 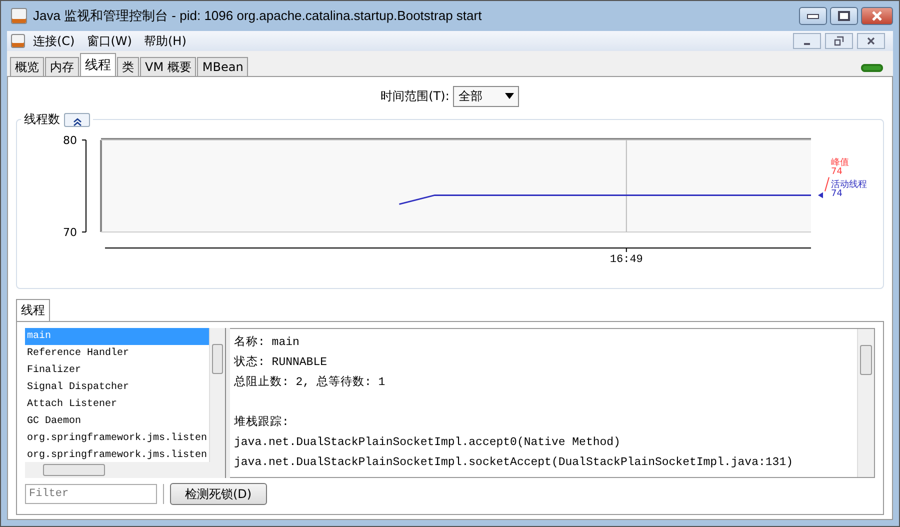 What do you see at coordinates (70, 140) in the screenshot?
I see `y-tick-label: 80` at bounding box center [70, 140].